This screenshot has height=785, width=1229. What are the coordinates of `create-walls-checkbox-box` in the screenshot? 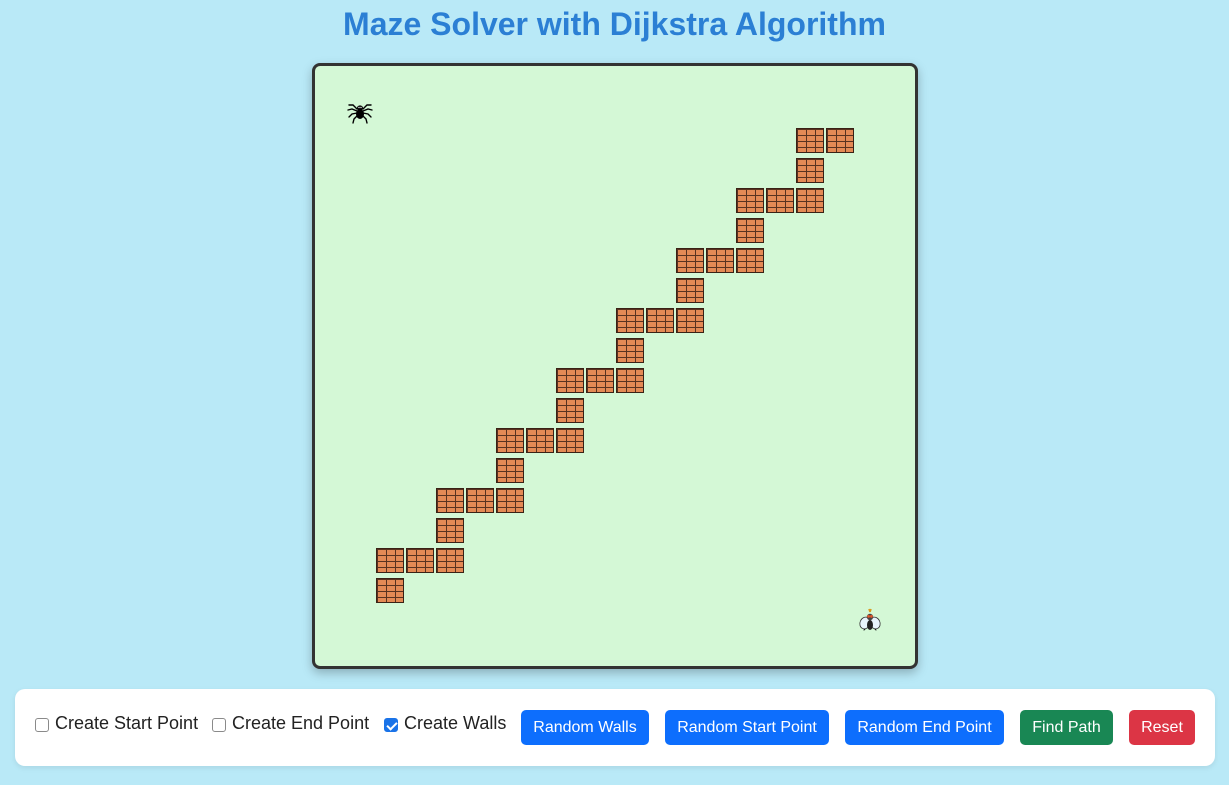 It's located at (391, 725).